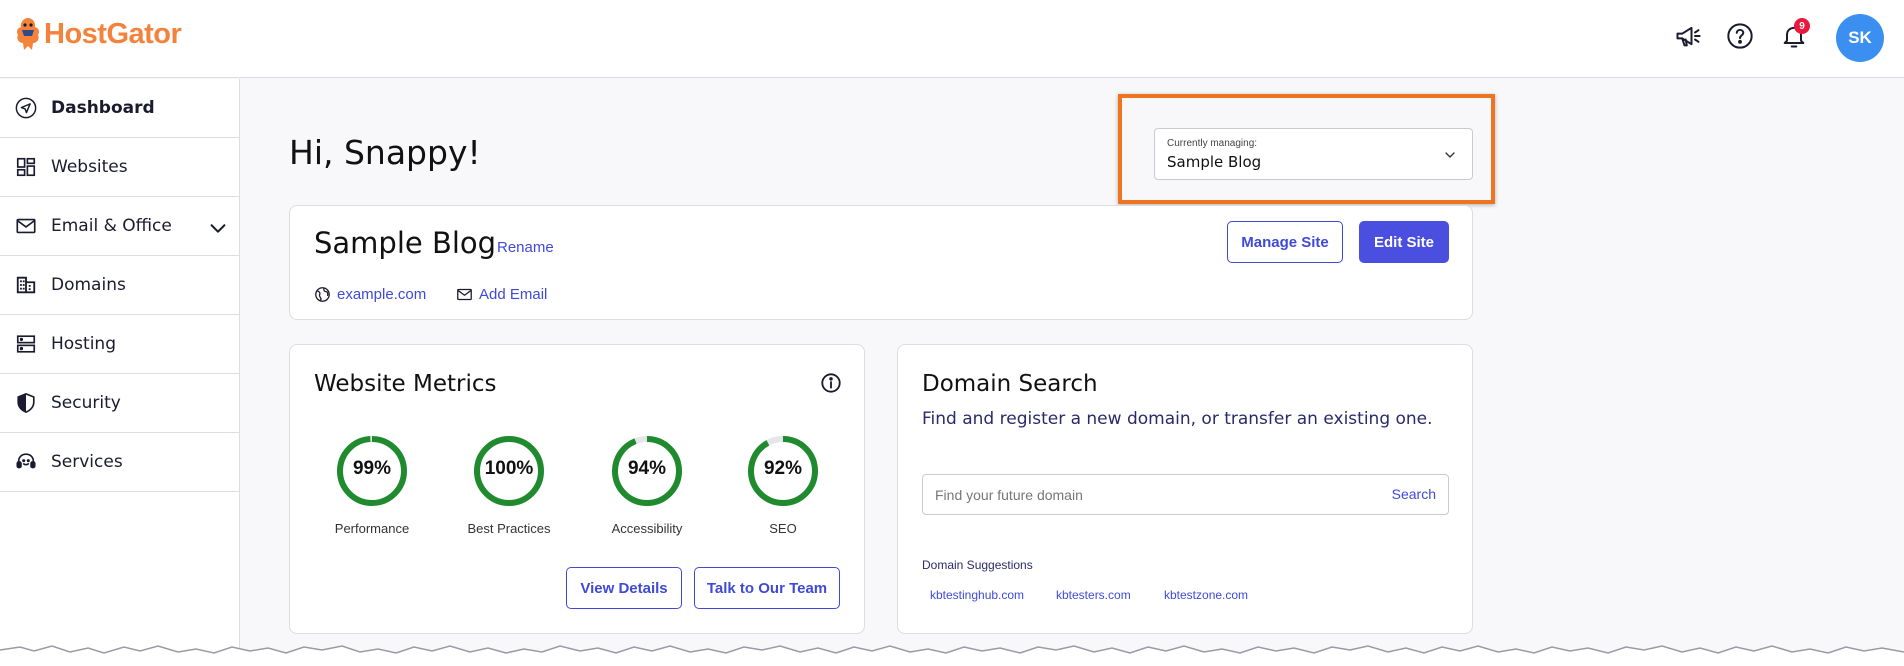 The width and height of the screenshot is (1904, 666). What do you see at coordinates (647, 468) in the screenshot?
I see `metric-value: 94%` at bounding box center [647, 468].